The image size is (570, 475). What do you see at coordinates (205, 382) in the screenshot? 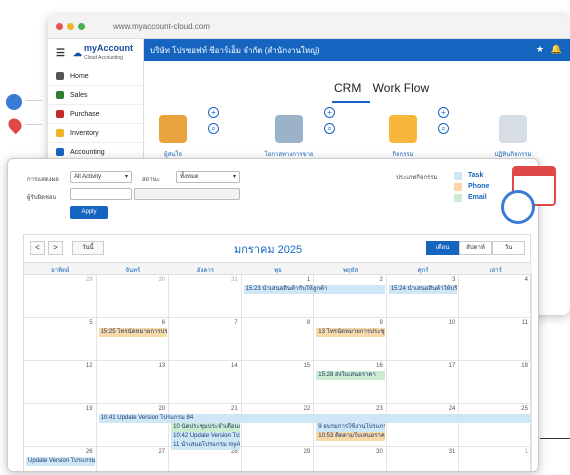
I see `day-cell: 14` at bounding box center [205, 382].